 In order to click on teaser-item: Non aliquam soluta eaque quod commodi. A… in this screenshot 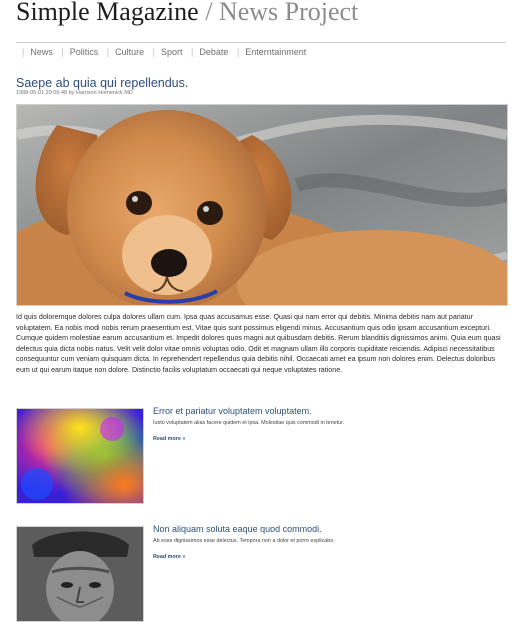, I will do `click(261, 573)`.